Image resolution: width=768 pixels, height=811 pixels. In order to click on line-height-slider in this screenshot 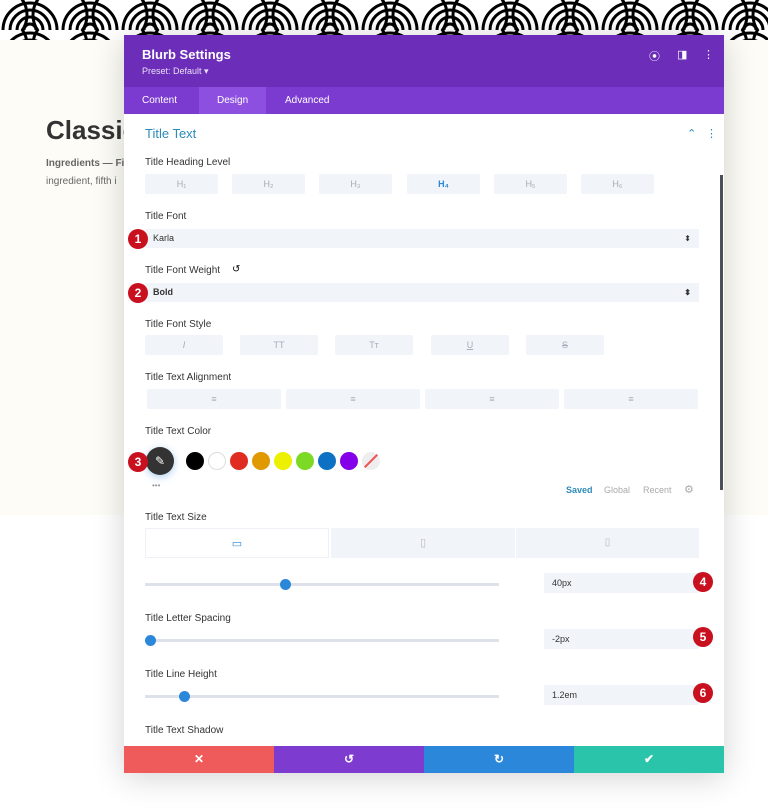, I will do `click(322, 696)`.